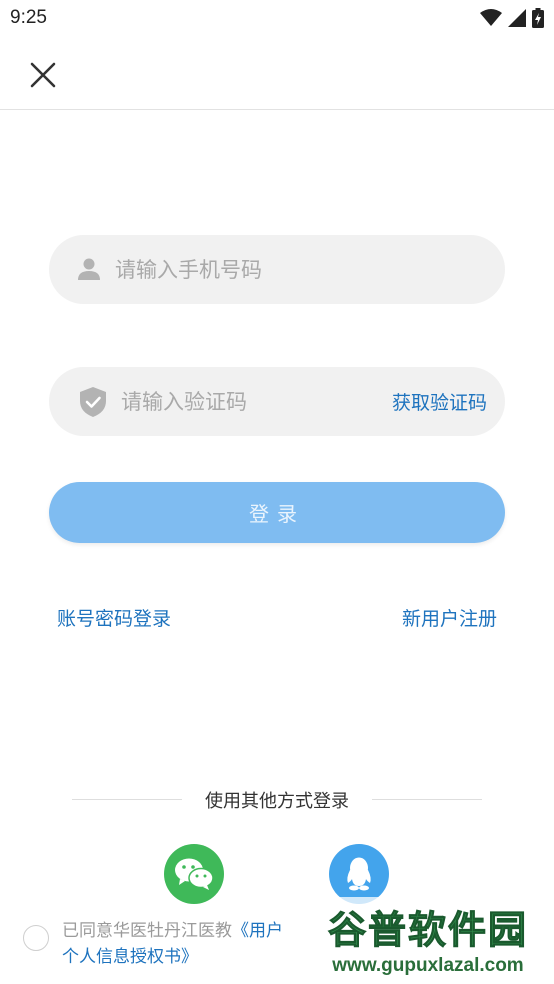 The height and width of the screenshot is (984, 554). Describe the element at coordinates (28, 17) in the screenshot. I see `status-time: 9:25` at that location.